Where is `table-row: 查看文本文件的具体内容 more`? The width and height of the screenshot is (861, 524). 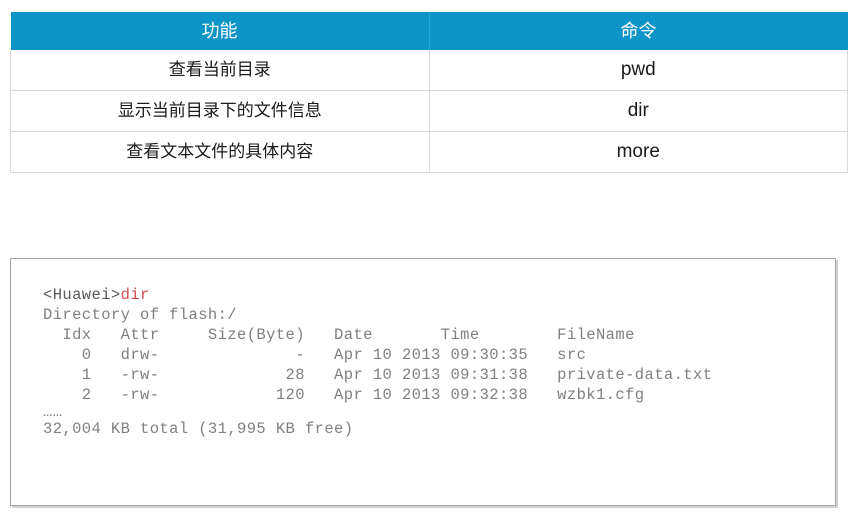
table-row: 查看文本文件的具体内容 more is located at coordinates (429, 152).